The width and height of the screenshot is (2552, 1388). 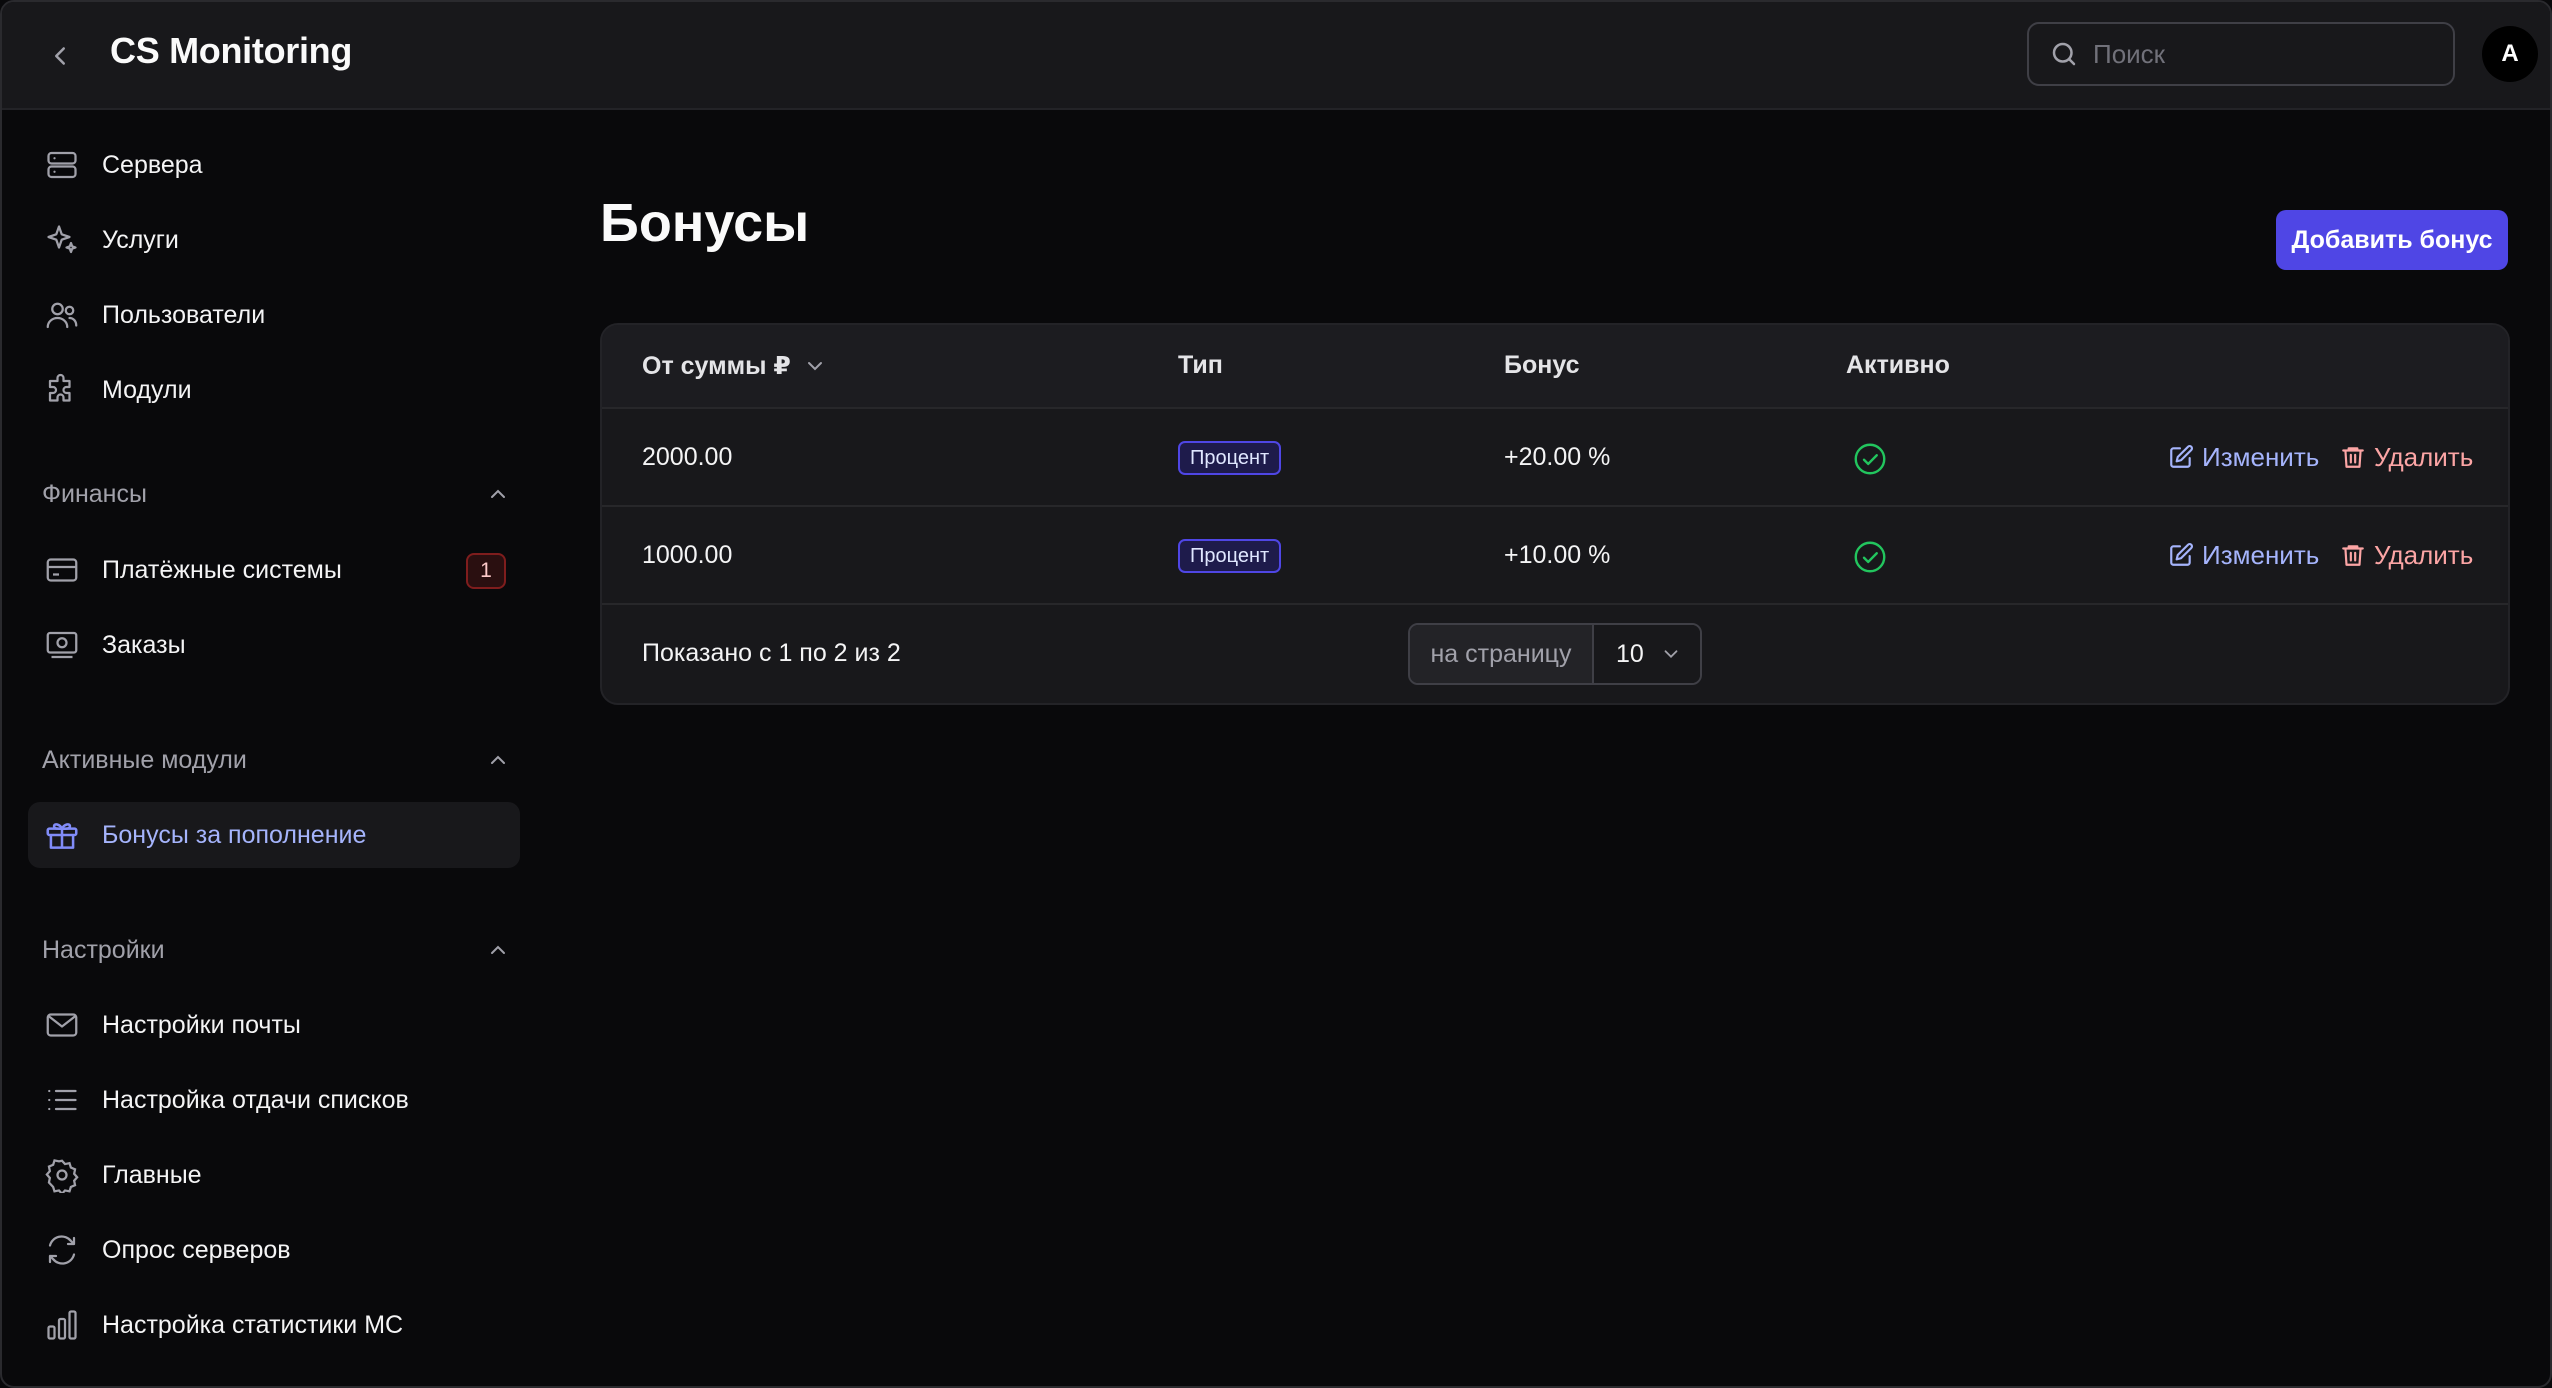 I want to click on sidebar-item-label: Настройка статистики MC, so click(x=253, y=1324).